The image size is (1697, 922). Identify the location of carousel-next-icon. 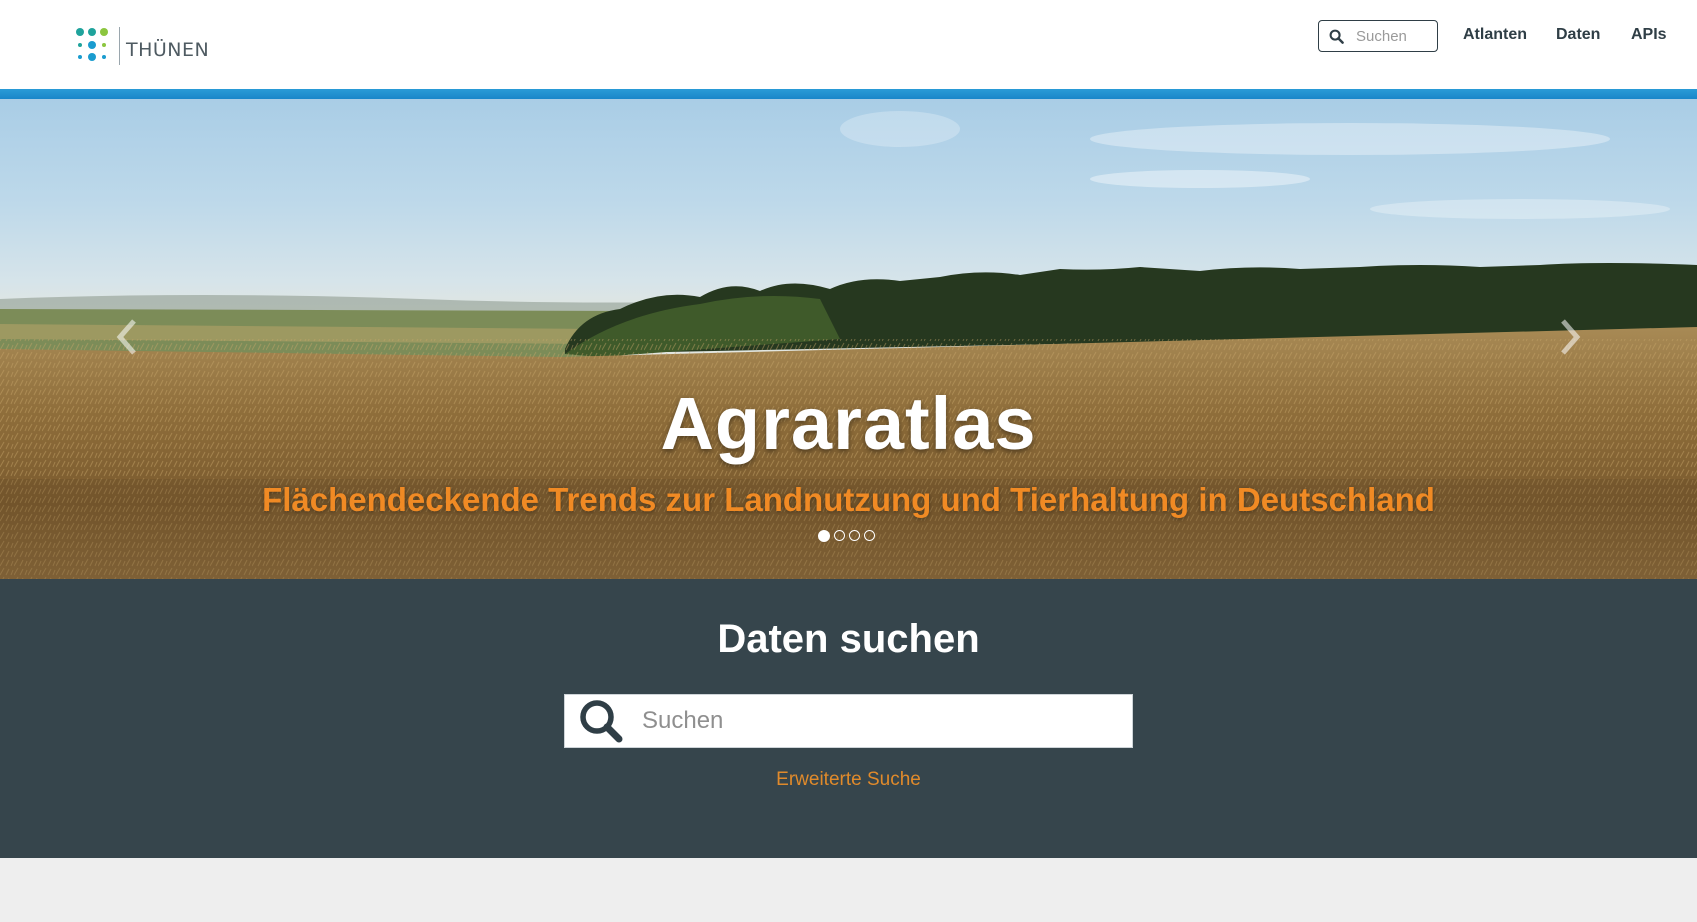
(1570, 337).